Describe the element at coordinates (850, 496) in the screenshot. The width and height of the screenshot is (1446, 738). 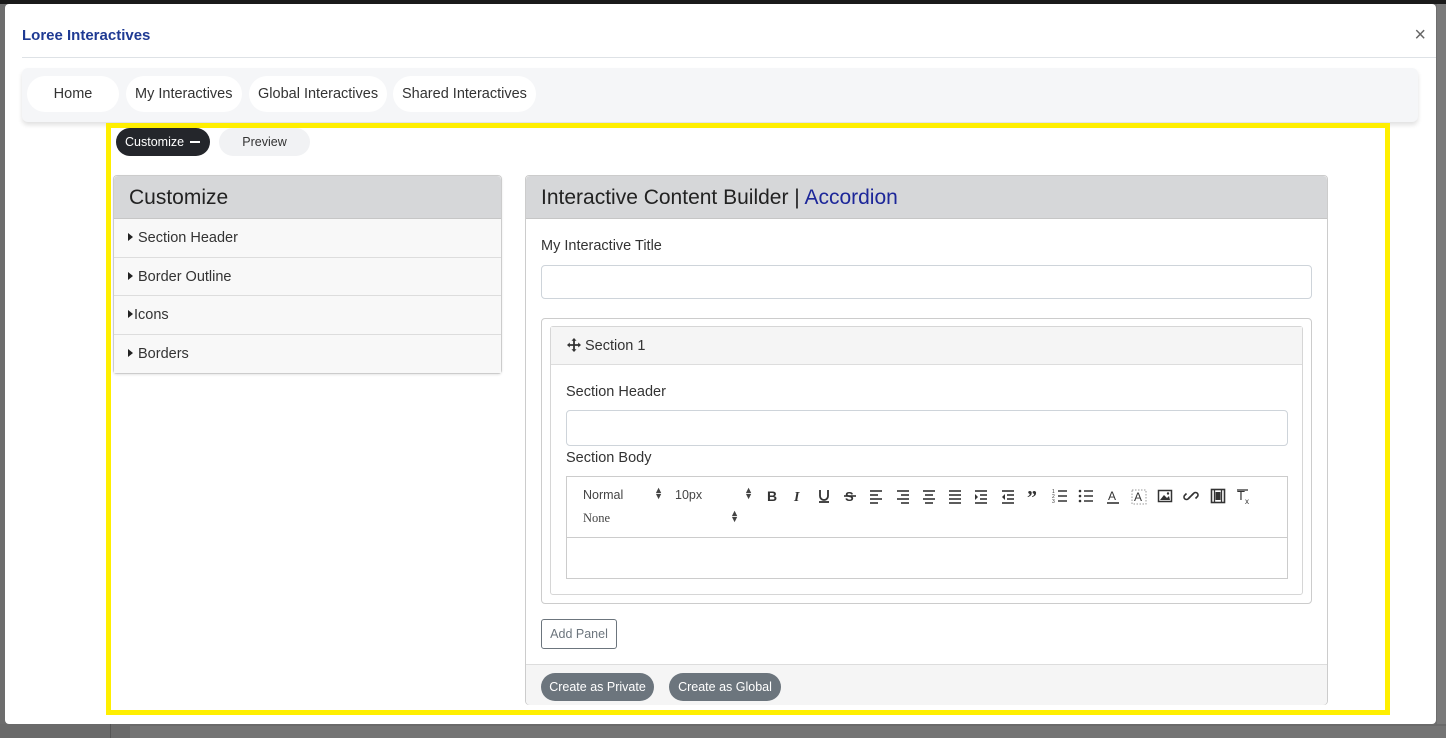
I see `strikethrough-icon: S` at that location.